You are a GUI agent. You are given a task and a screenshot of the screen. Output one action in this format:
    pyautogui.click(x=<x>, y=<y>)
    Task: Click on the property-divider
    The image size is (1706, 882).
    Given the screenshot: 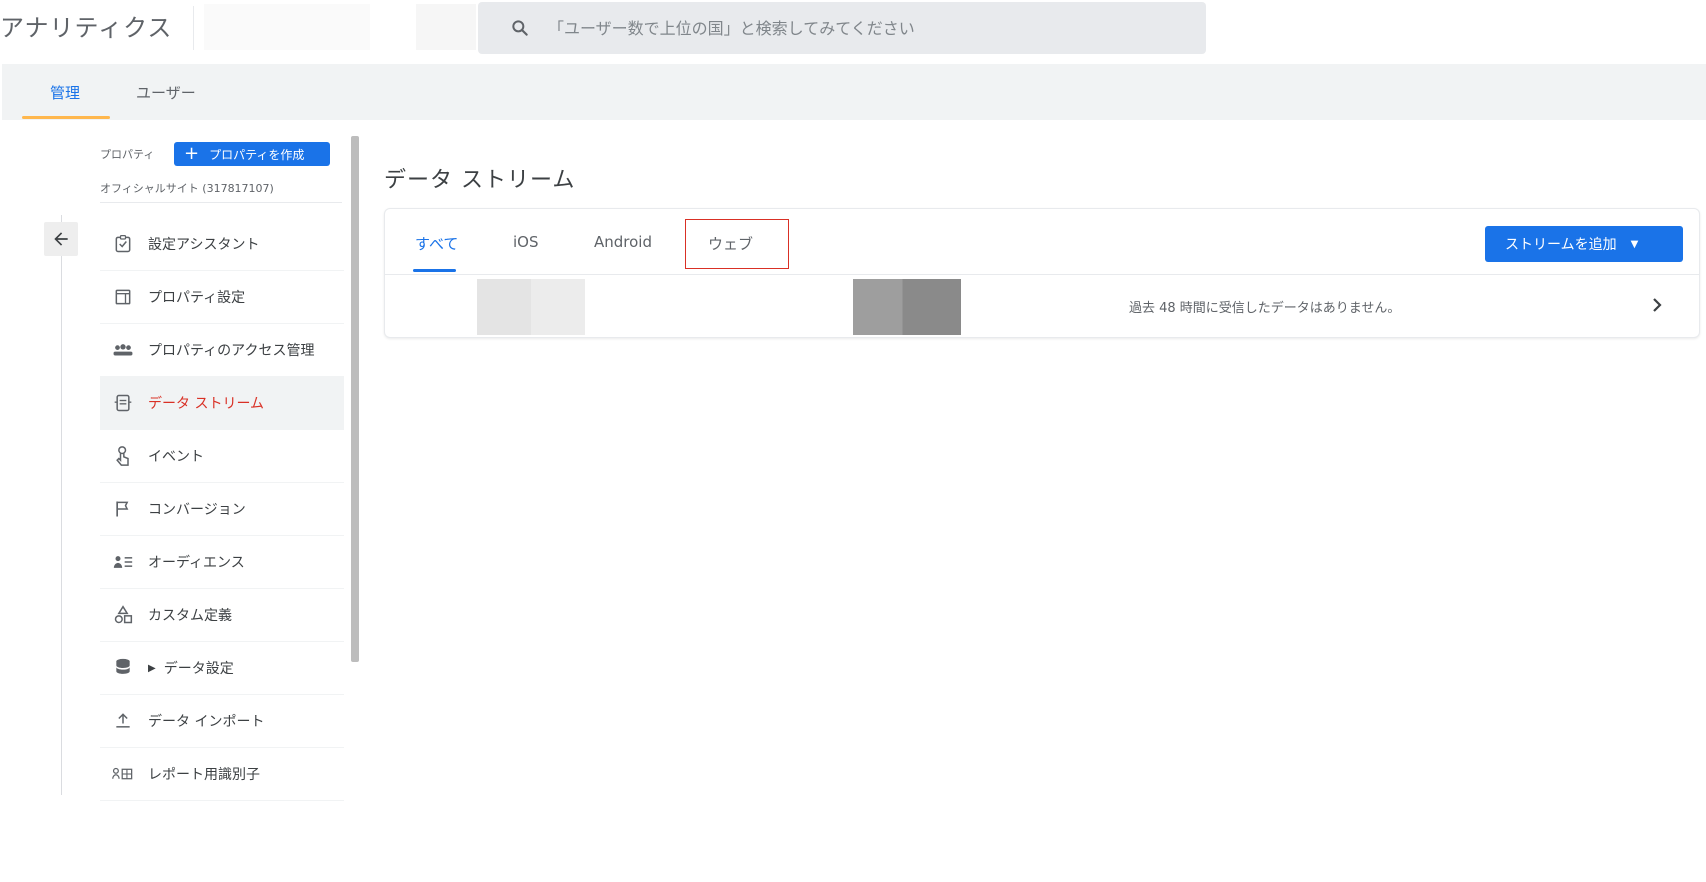 What is the action you would take?
    pyautogui.click(x=221, y=202)
    